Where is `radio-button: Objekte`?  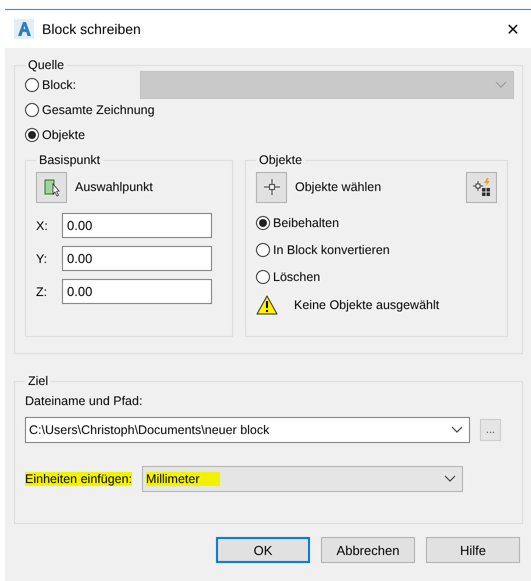
radio-button: Objekte is located at coordinates (55, 135).